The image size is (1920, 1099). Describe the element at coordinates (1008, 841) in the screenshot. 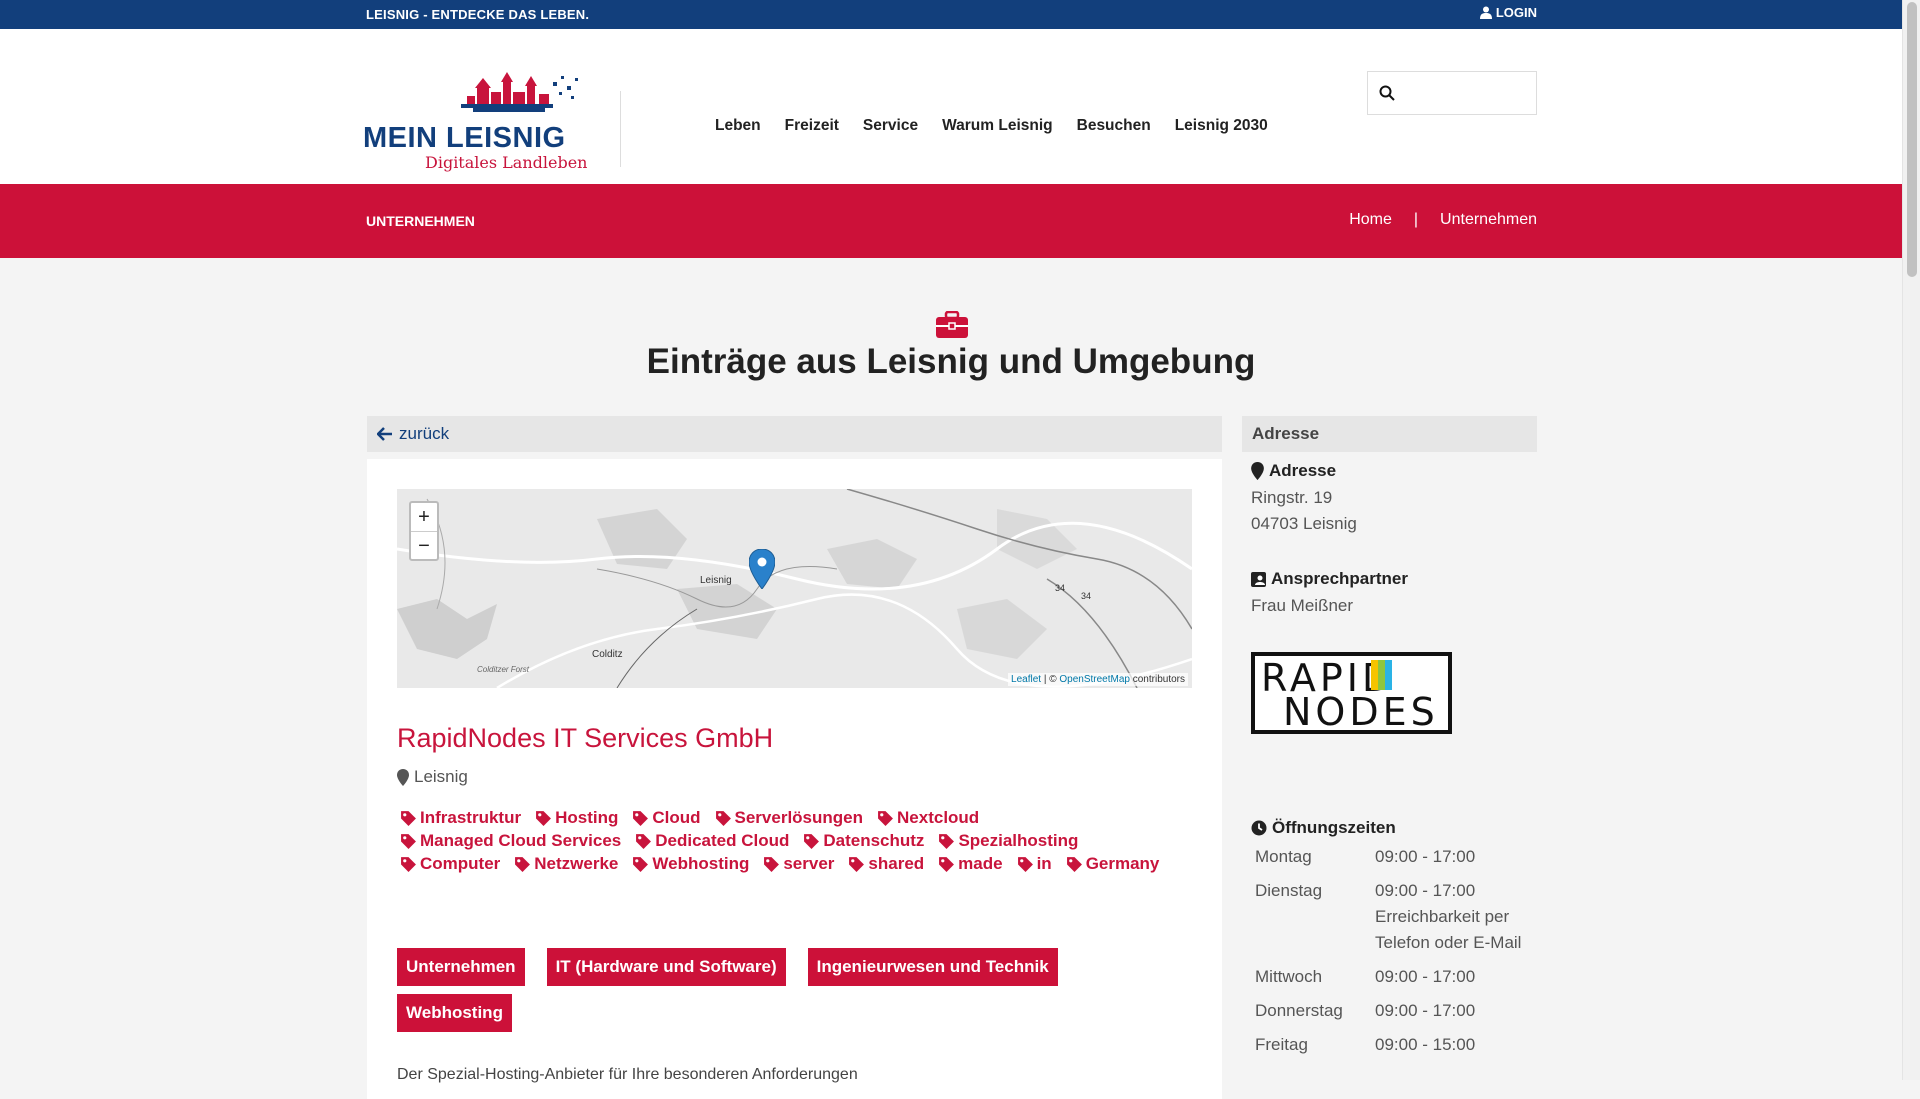

I see `tag-spezialhosting: Spezialhosting` at that location.